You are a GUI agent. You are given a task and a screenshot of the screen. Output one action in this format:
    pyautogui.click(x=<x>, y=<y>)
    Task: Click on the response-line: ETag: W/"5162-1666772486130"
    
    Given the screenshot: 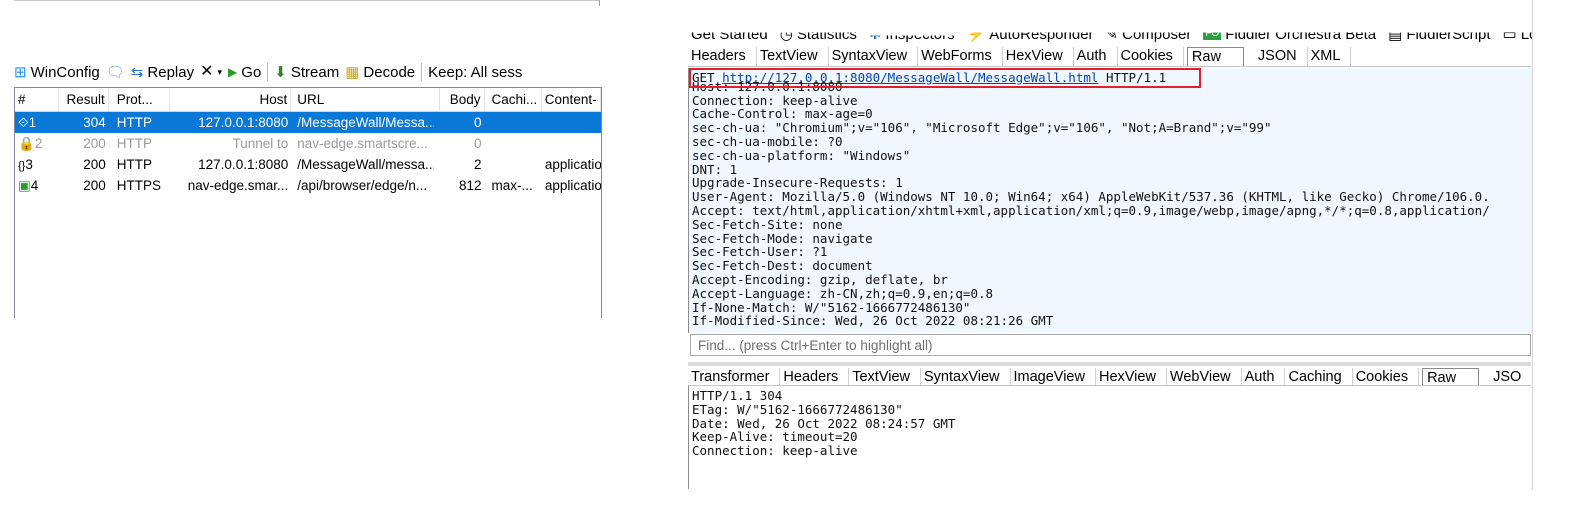 What is the action you would take?
    pyautogui.click(x=797, y=409)
    